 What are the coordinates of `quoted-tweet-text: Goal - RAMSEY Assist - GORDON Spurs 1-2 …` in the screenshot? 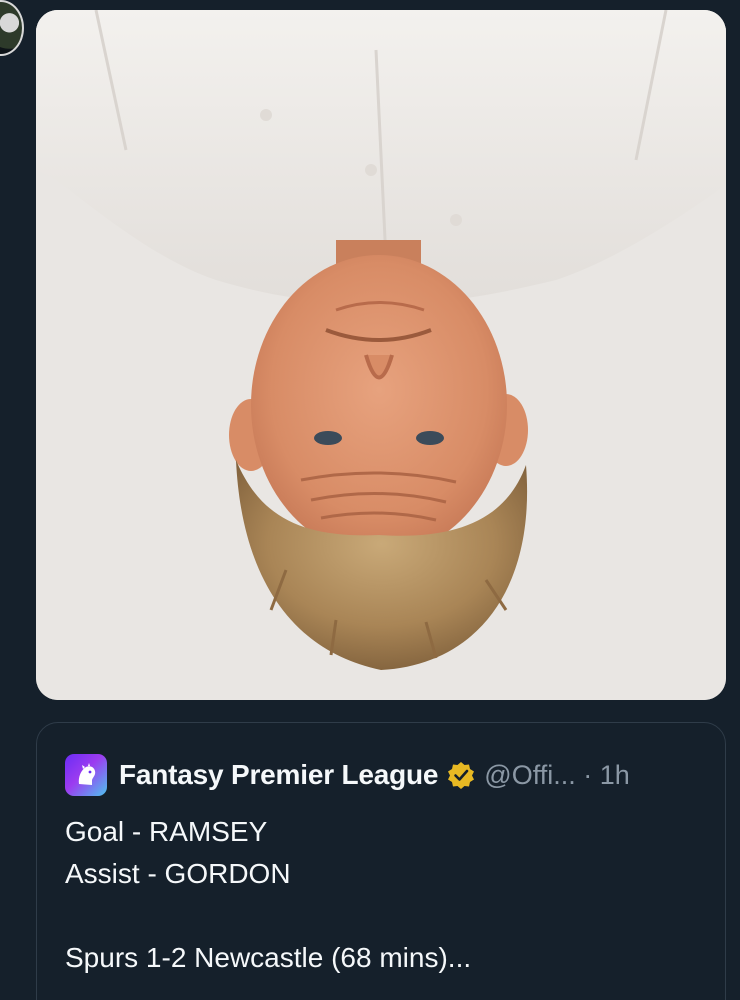 It's located at (268, 895).